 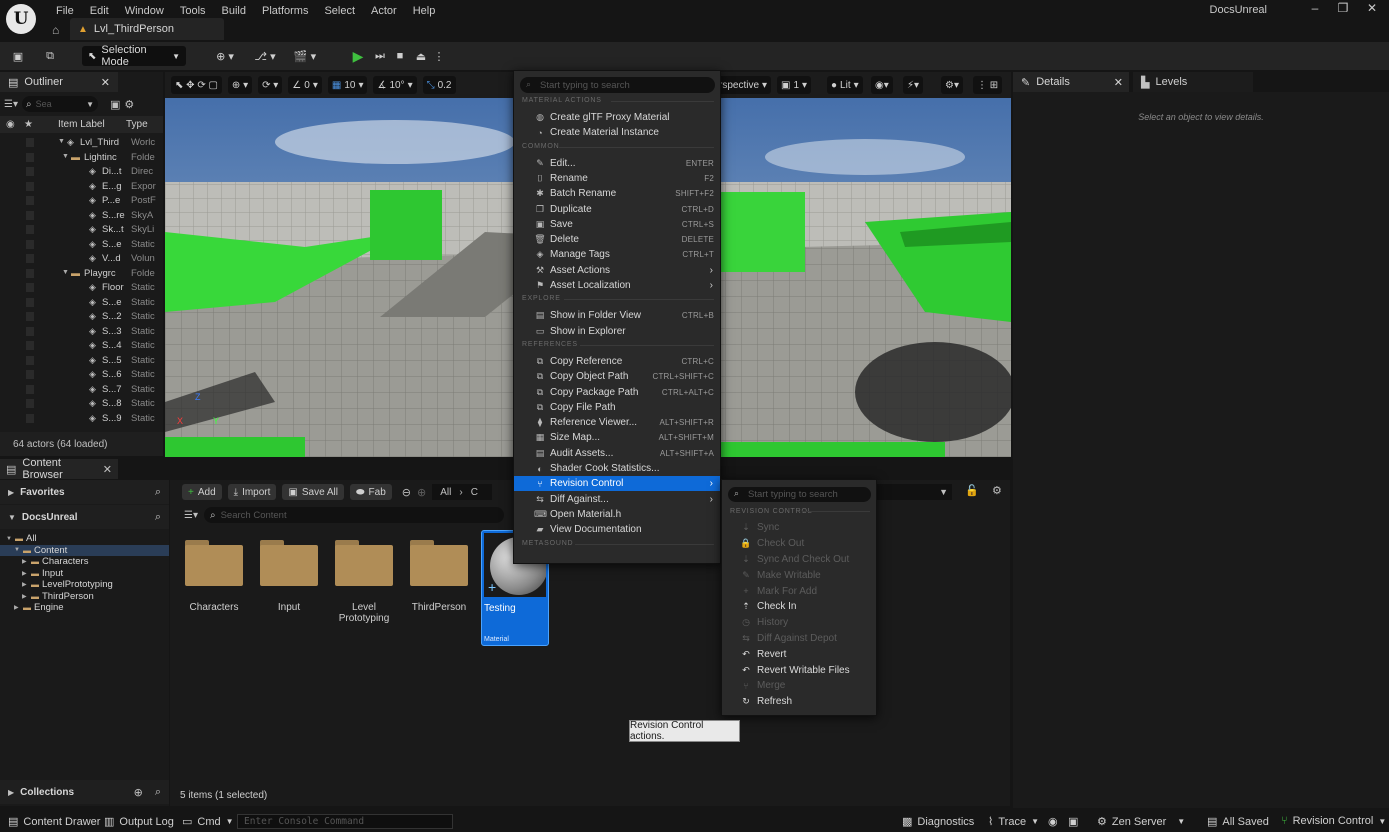 I want to click on outliner-row: ◈ E...g Expor, so click(x=81, y=187).